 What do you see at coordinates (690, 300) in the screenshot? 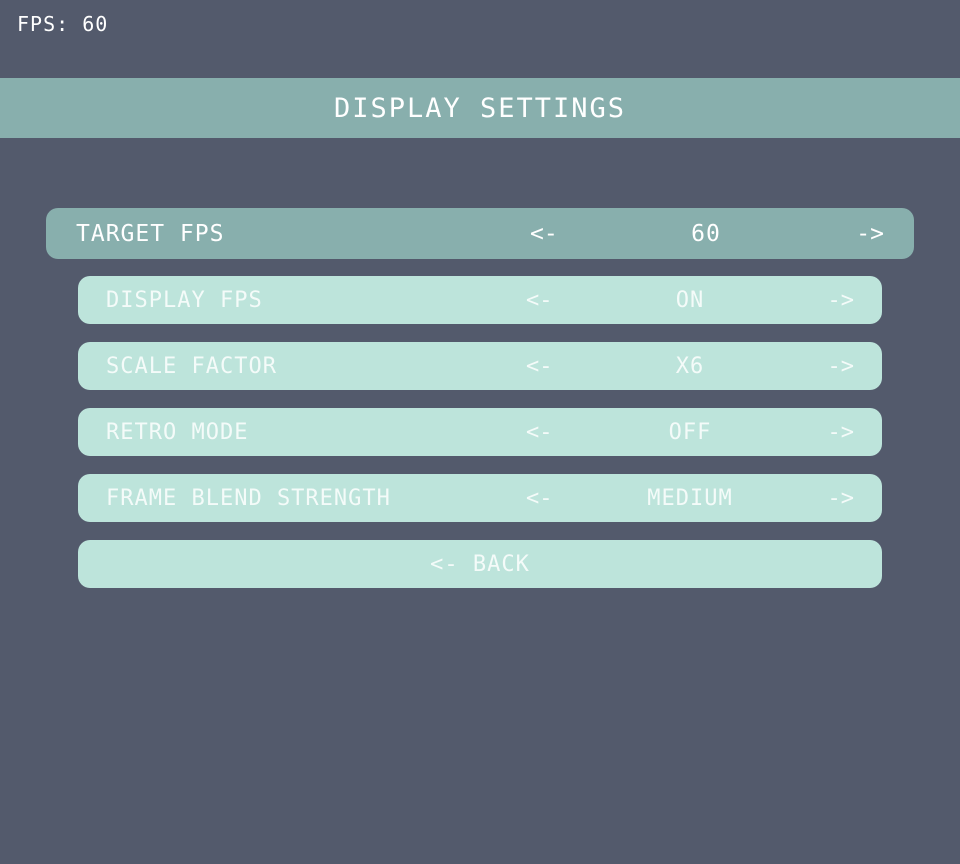
I see `setting-value: ON` at bounding box center [690, 300].